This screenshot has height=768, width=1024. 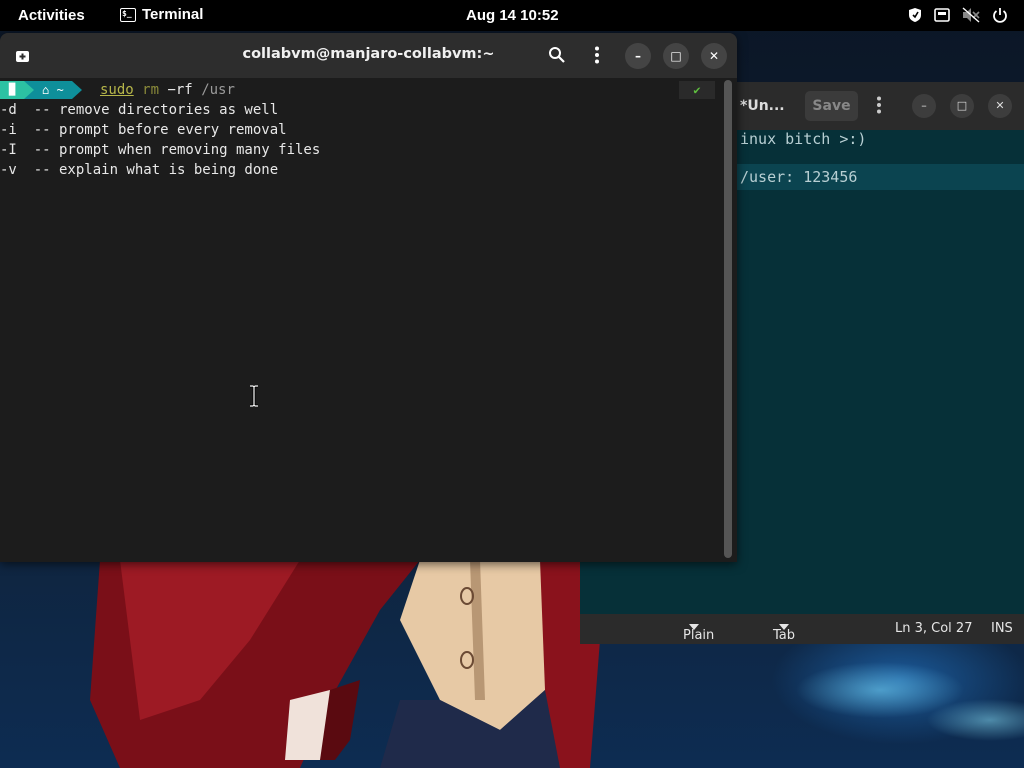 What do you see at coordinates (41, 90) in the screenshot?
I see `shell-prompt: ▐▌ ⌂ ~` at bounding box center [41, 90].